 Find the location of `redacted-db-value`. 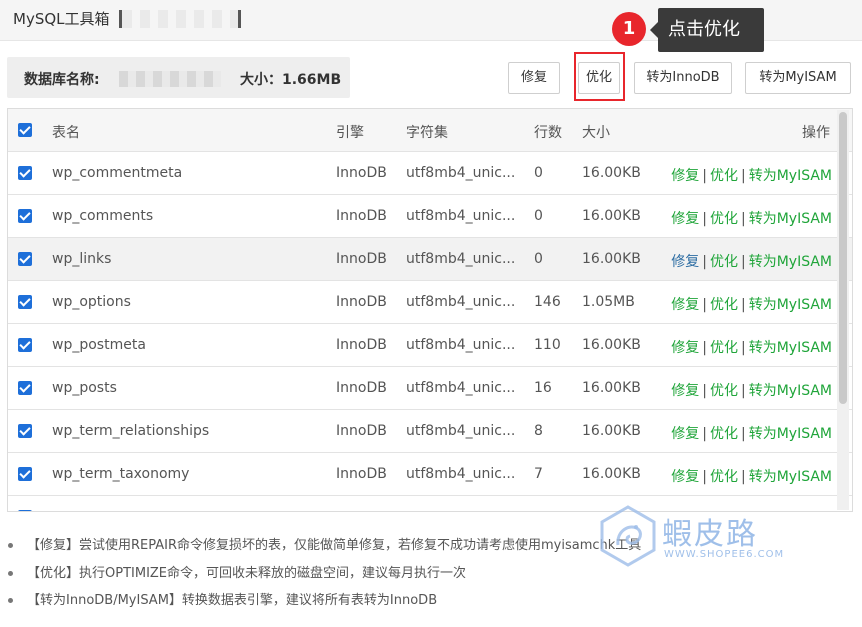

redacted-db-value is located at coordinates (170, 79).